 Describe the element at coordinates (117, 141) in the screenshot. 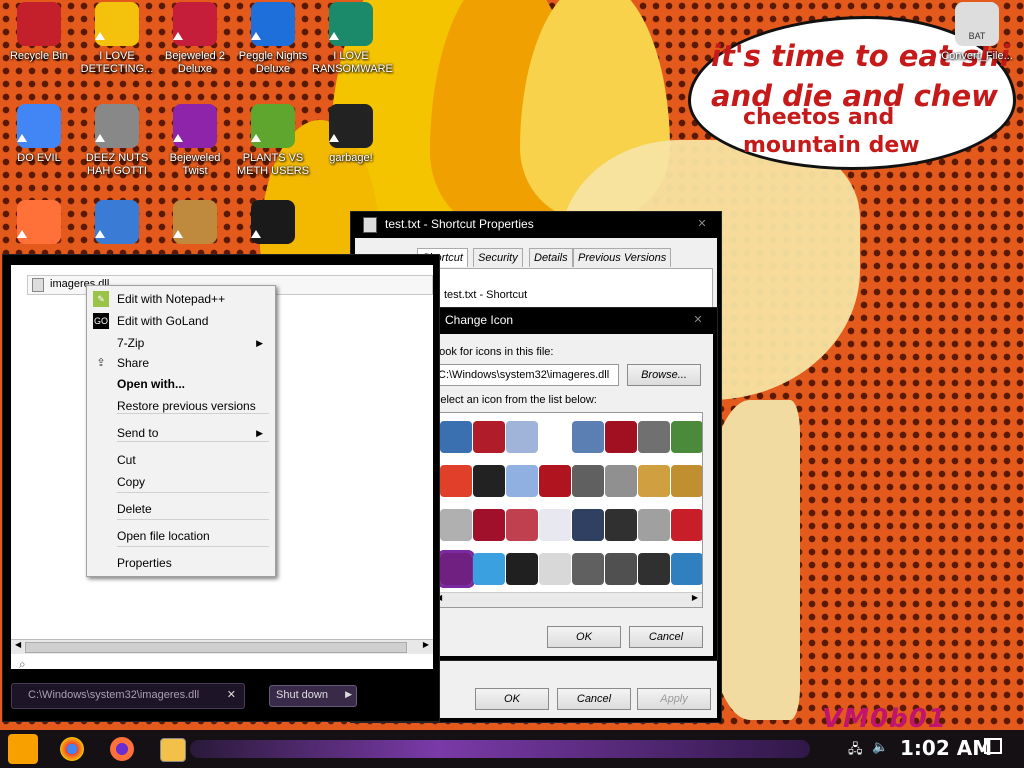

I see `desktop-icon: DEEZ NUTS HAH GOTTI` at that location.